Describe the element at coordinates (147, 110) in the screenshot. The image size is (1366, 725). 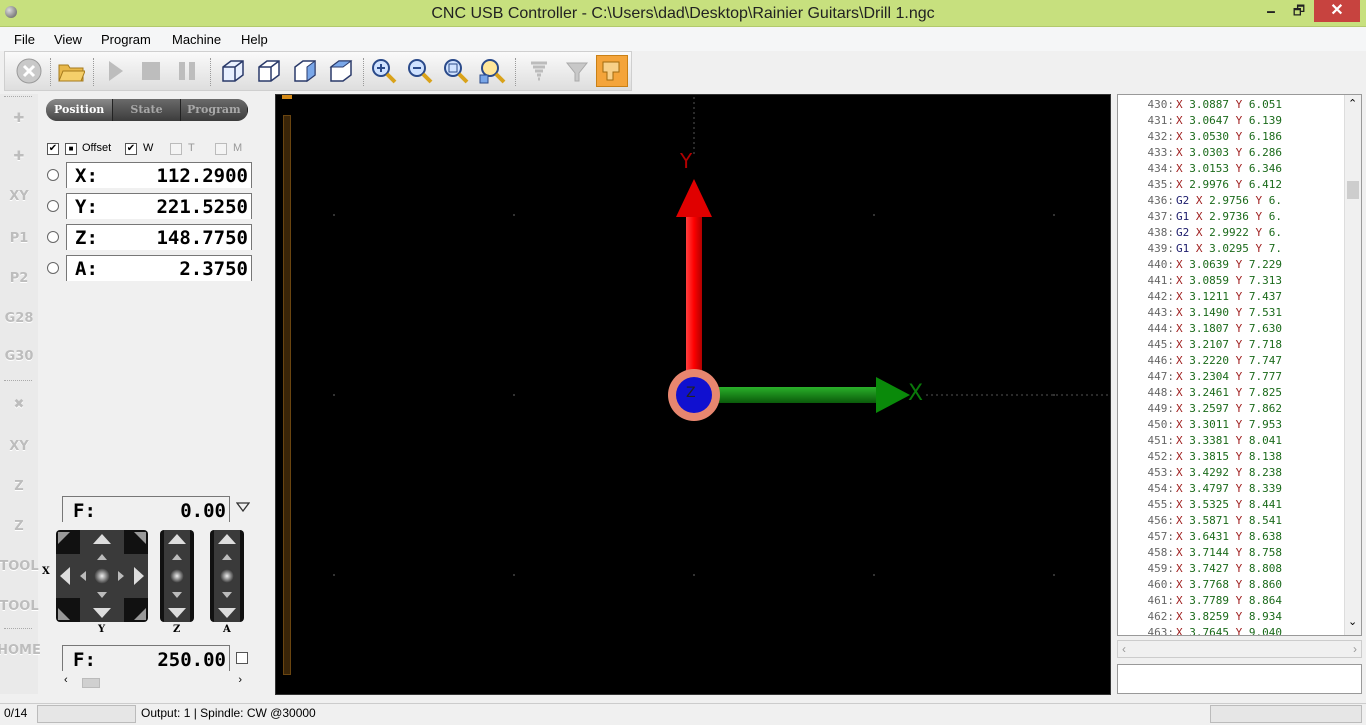
I see `tab-state: State` at that location.